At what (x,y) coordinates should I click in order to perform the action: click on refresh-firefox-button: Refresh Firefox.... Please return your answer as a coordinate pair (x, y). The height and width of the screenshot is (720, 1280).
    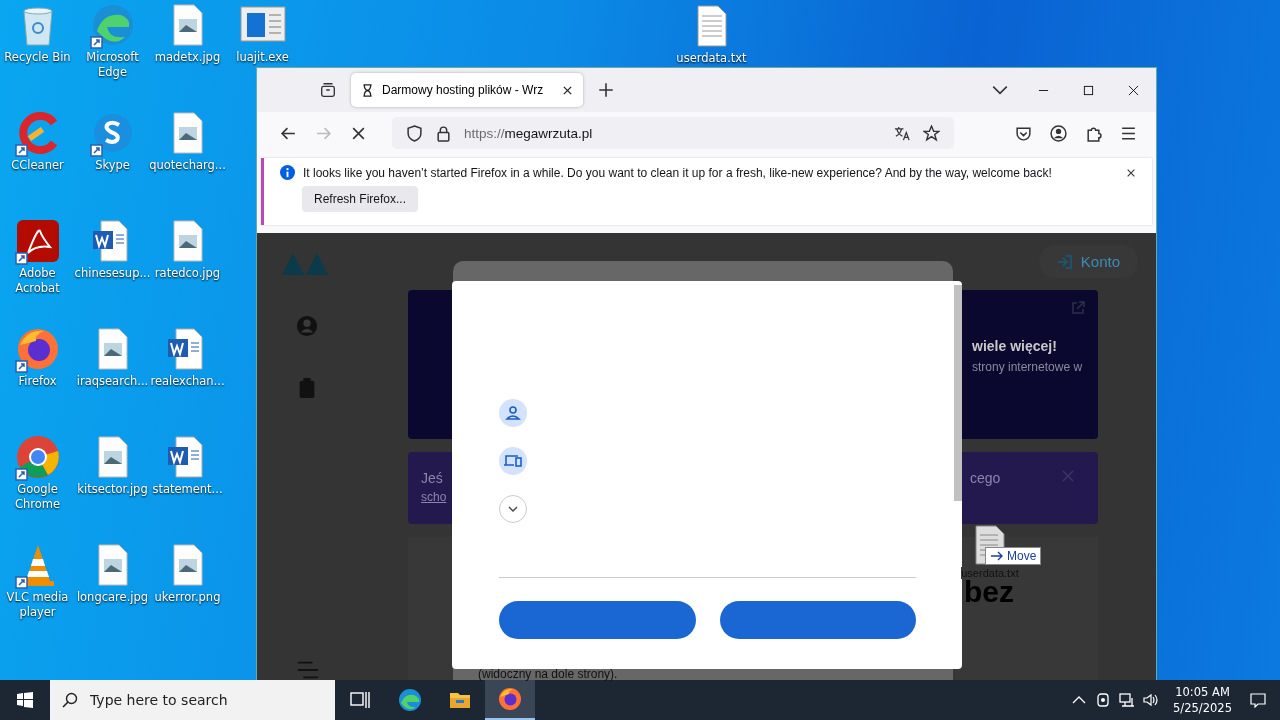
    Looking at the image, I should click on (360, 199).